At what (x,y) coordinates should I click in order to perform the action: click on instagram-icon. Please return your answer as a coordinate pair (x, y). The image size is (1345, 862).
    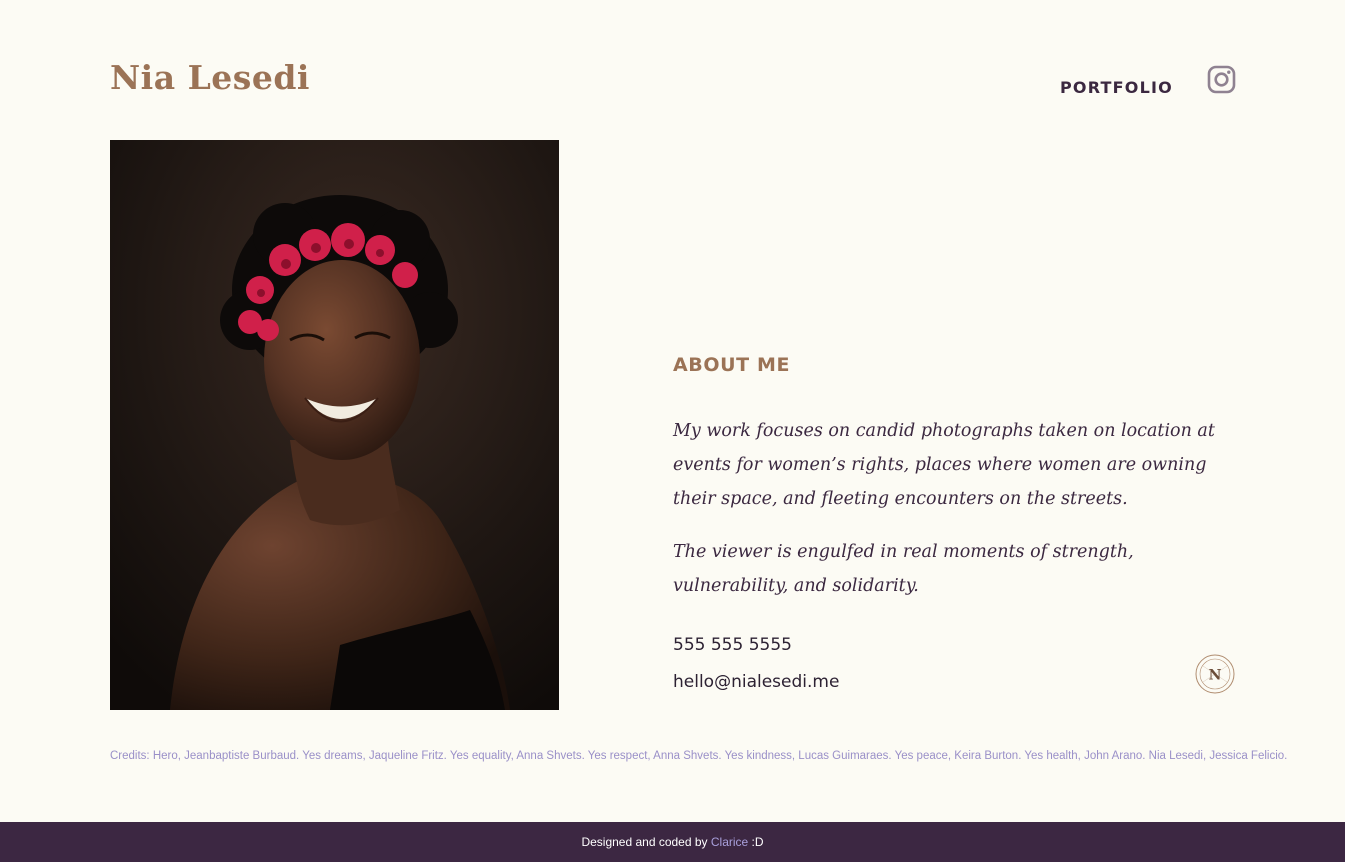
    Looking at the image, I should click on (1221, 79).